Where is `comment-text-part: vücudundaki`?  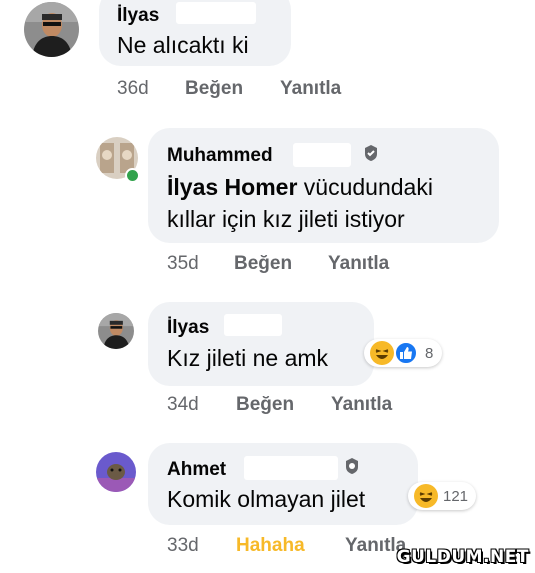 comment-text-part: vücudundaki is located at coordinates (365, 187).